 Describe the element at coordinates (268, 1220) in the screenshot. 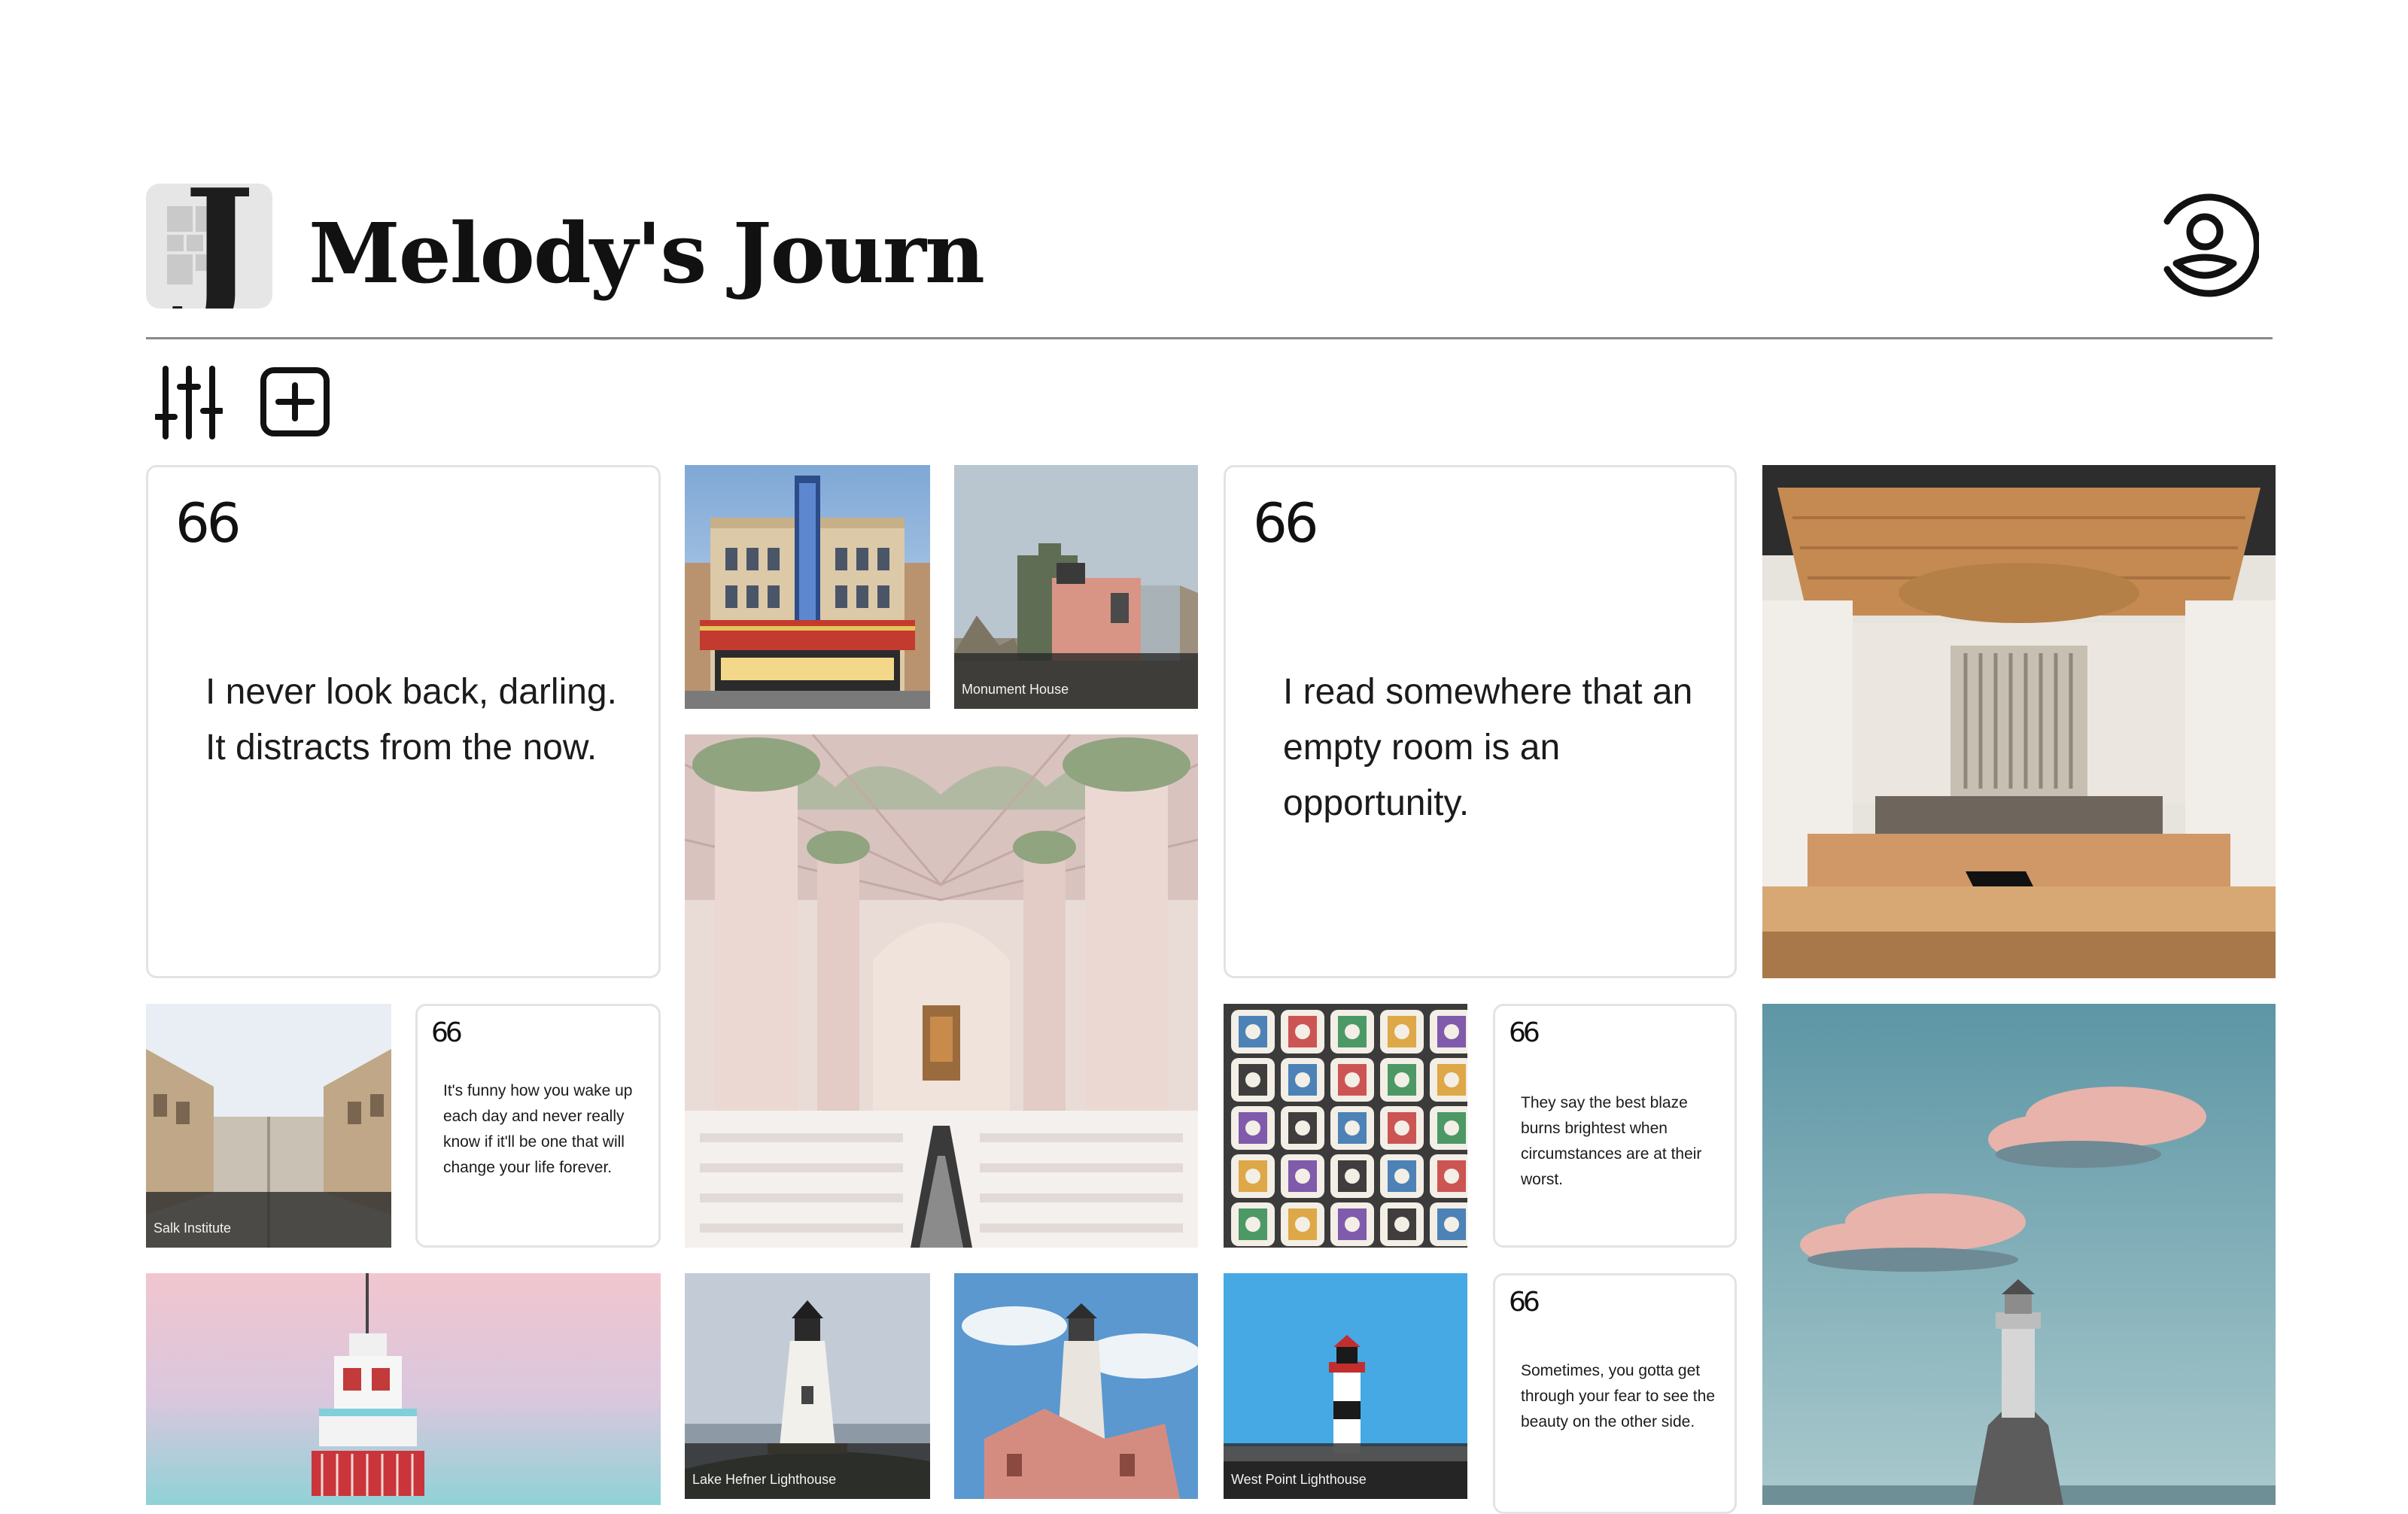

I see `photo-caption: Salk Institute` at that location.